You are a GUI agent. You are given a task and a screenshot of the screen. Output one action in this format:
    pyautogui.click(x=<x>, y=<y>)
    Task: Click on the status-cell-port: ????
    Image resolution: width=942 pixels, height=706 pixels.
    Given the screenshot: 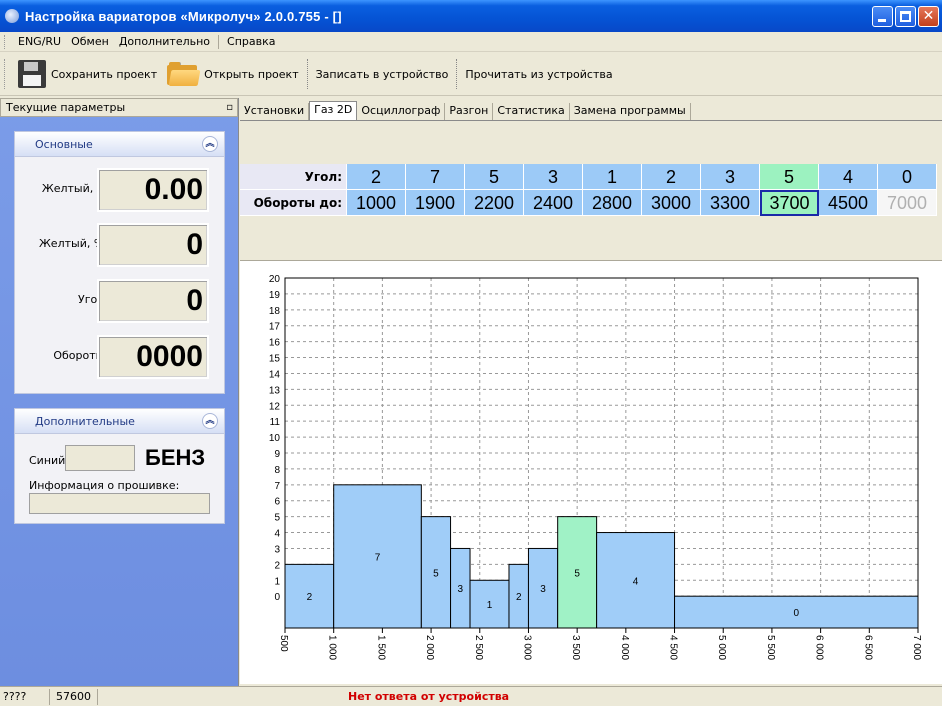 What is the action you would take?
    pyautogui.click(x=25, y=696)
    